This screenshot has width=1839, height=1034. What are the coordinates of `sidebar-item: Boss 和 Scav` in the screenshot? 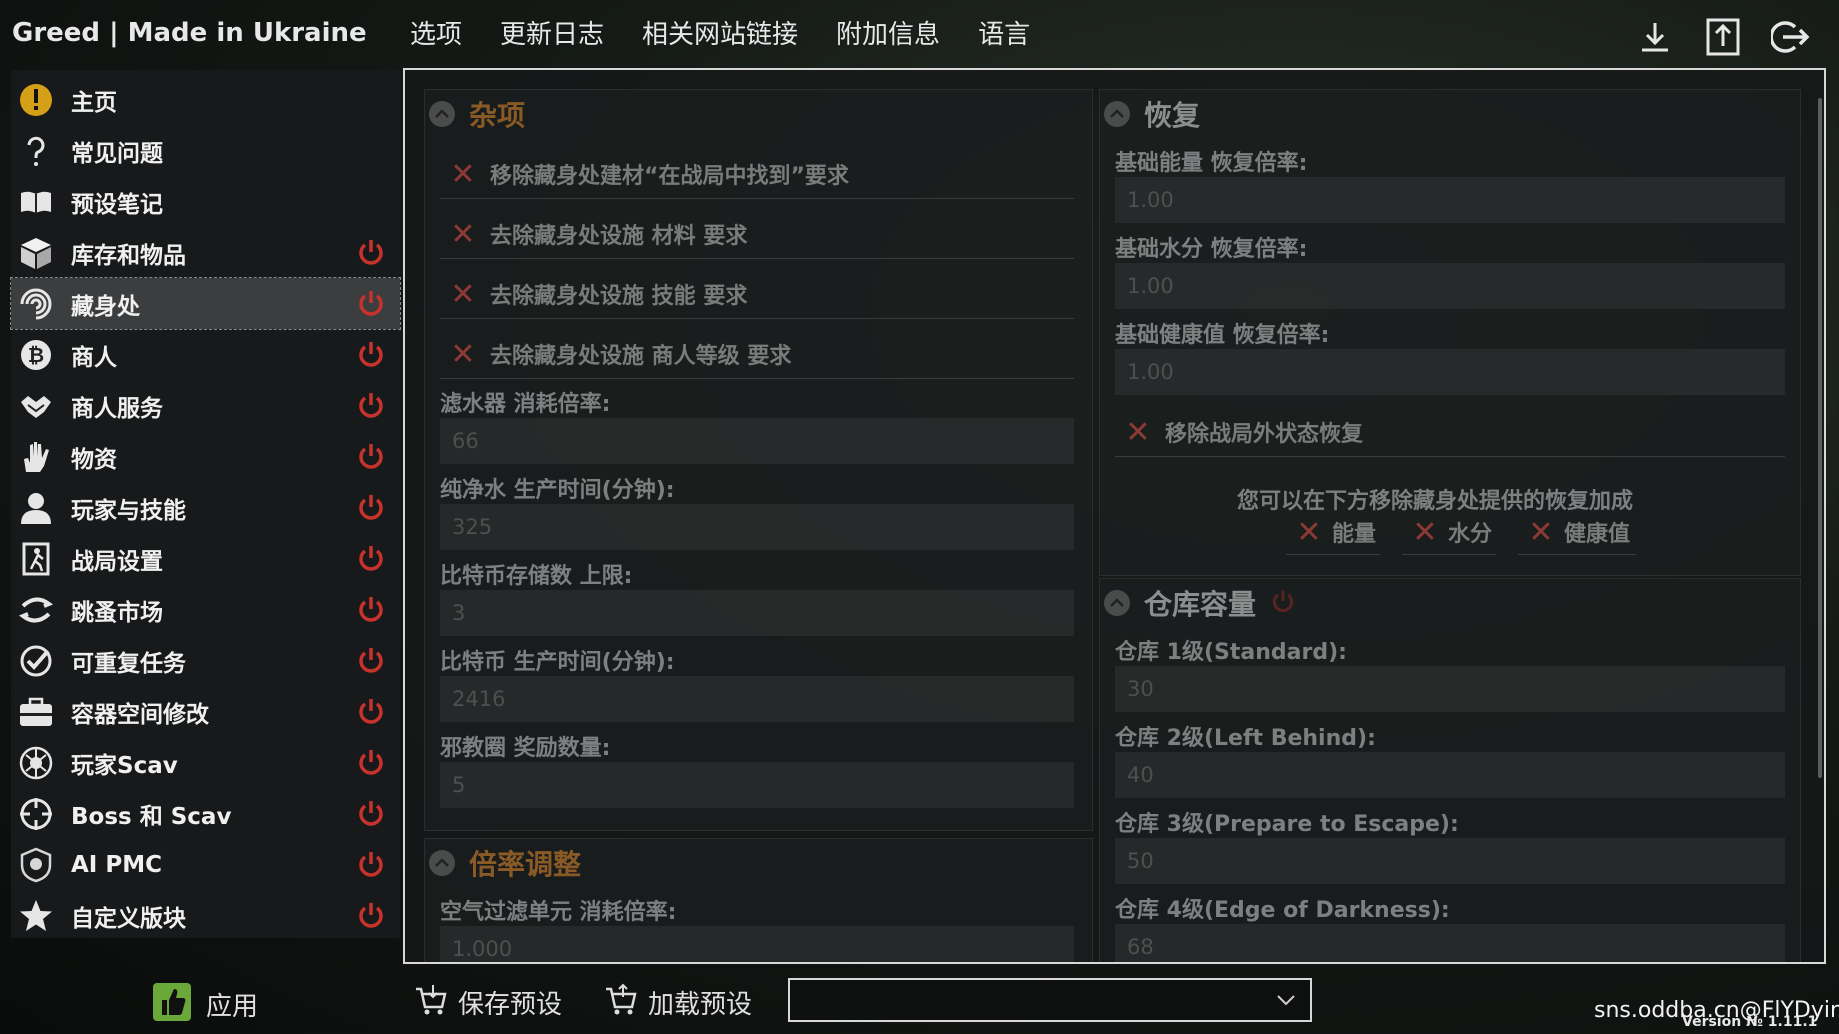 It's located at (205, 813).